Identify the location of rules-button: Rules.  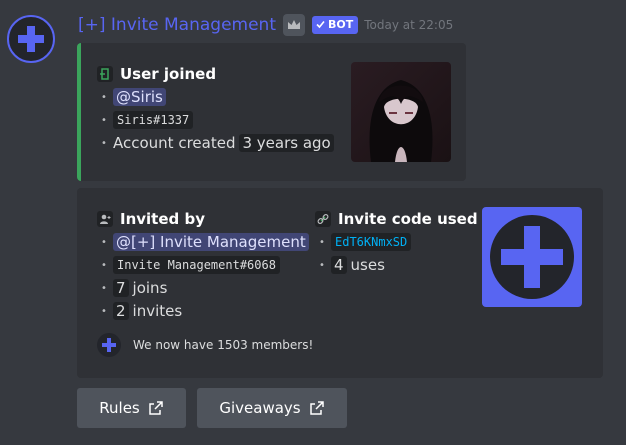
(131, 408).